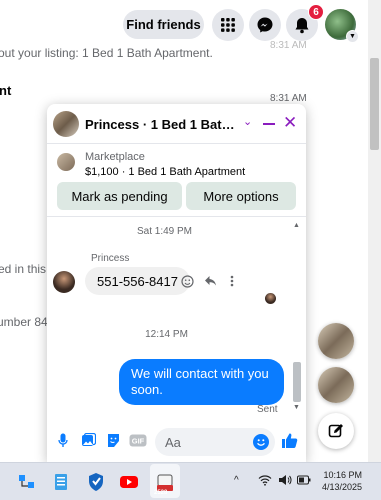 The width and height of the screenshot is (381, 500). Describe the element at coordinates (200, 442) in the screenshot. I see `message-input` at that location.